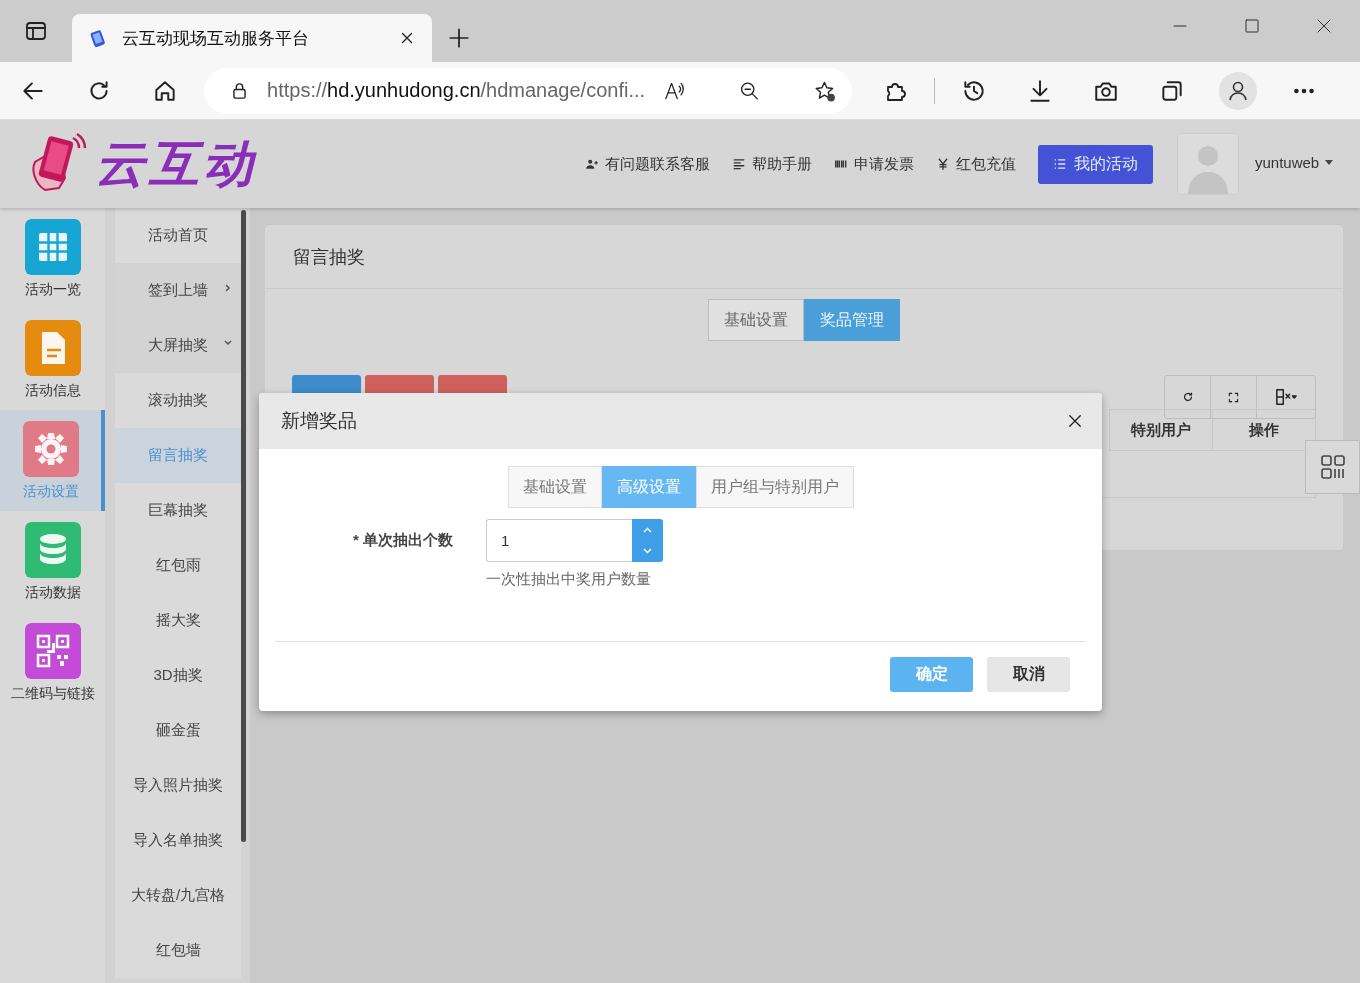 This screenshot has width=1360, height=983. What do you see at coordinates (52, 258) in the screenshot?
I see `nav-item: 活动一览` at bounding box center [52, 258].